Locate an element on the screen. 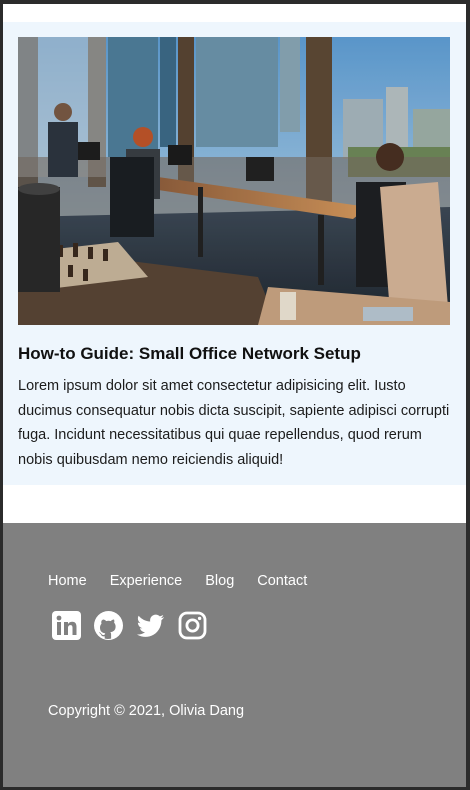  social-links is located at coordinates (129, 625).